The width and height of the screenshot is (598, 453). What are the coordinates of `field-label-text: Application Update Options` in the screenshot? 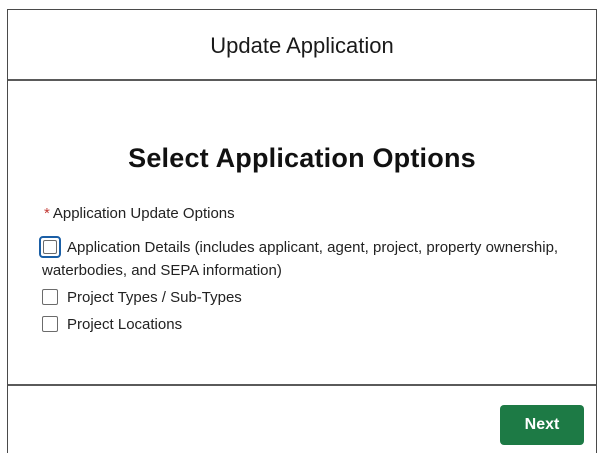 It's located at (143, 213).